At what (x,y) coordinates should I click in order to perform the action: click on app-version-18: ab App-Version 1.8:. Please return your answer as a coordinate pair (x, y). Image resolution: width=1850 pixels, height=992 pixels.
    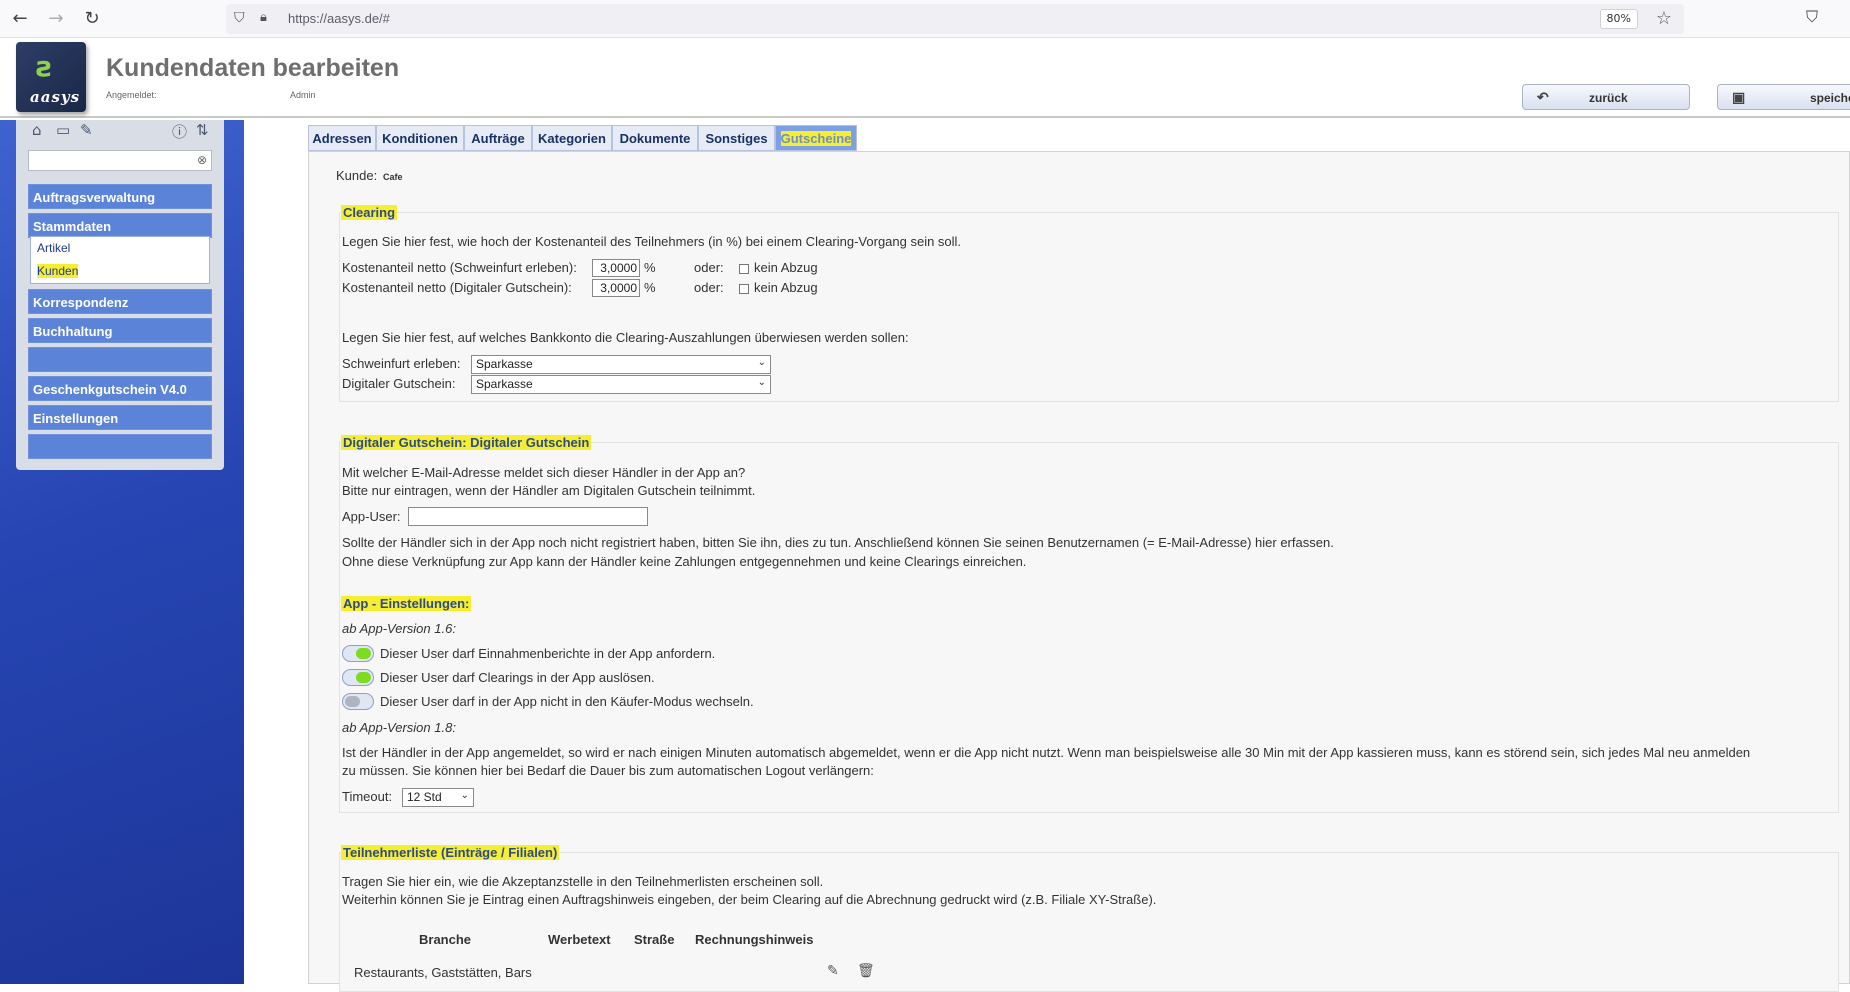
    Looking at the image, I should click on (399, 727).